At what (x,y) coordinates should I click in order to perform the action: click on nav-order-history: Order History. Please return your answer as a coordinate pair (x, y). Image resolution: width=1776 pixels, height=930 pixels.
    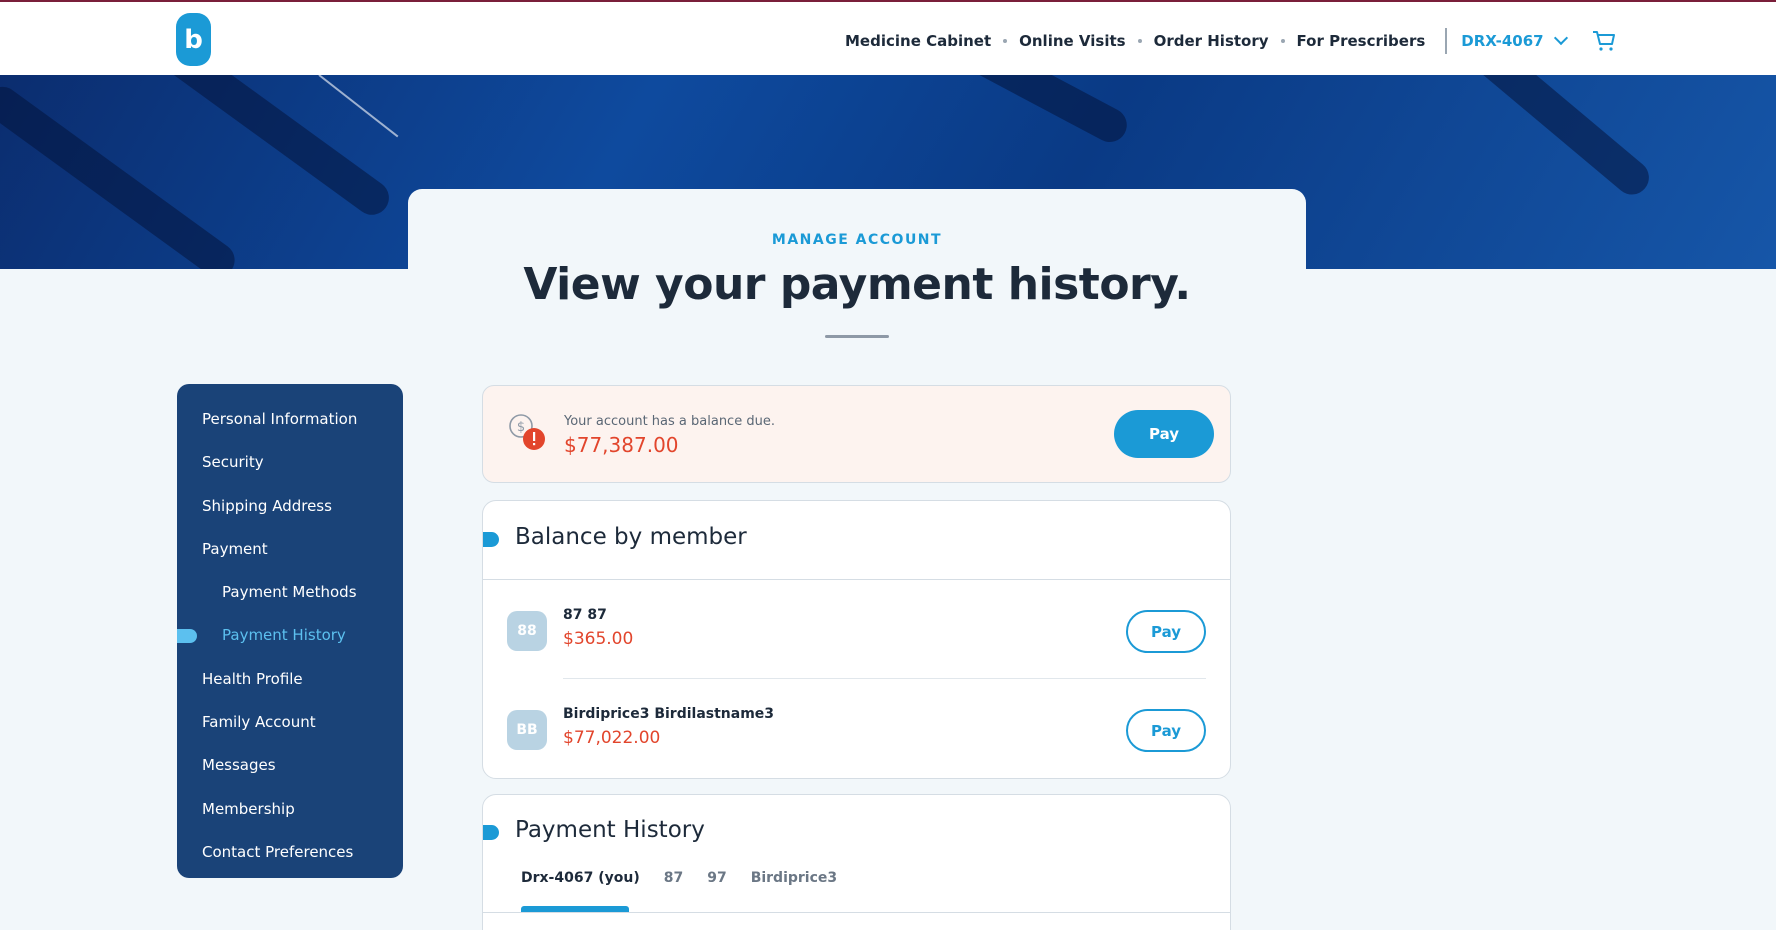
    Looking at the image, I should click on (1211, 41).